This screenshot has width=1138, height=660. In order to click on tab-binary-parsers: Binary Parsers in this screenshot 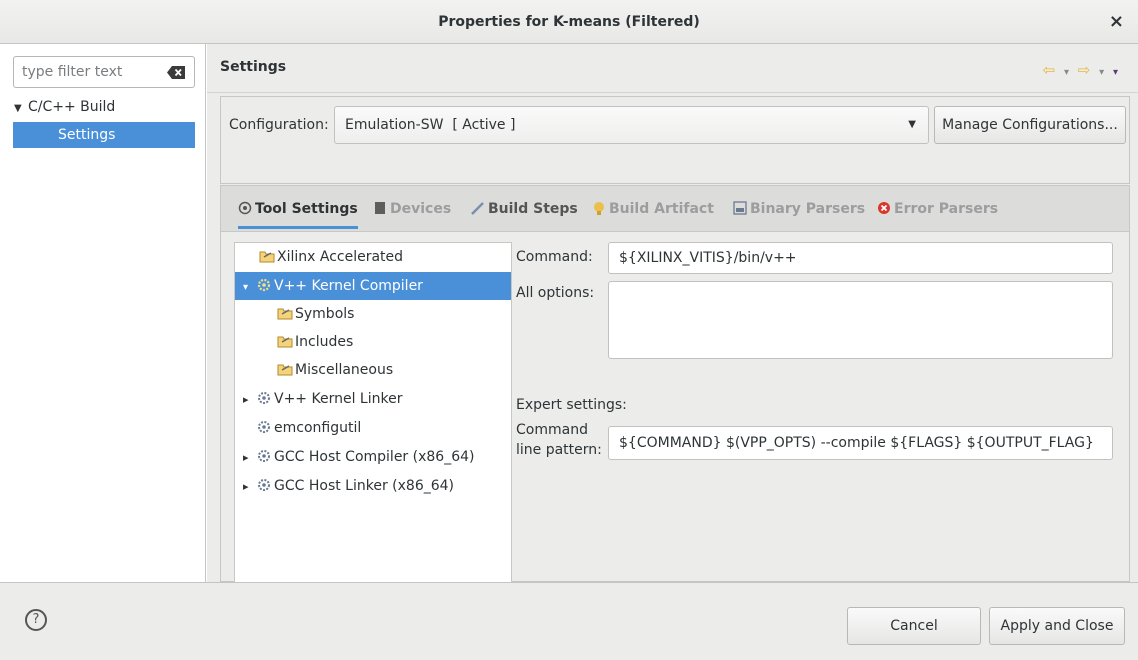, I will do `click(799, 209)`.